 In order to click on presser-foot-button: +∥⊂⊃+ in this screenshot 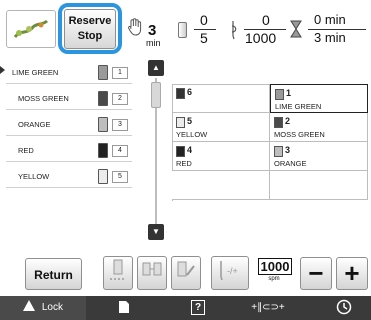, I will do `click(268, 308)`.